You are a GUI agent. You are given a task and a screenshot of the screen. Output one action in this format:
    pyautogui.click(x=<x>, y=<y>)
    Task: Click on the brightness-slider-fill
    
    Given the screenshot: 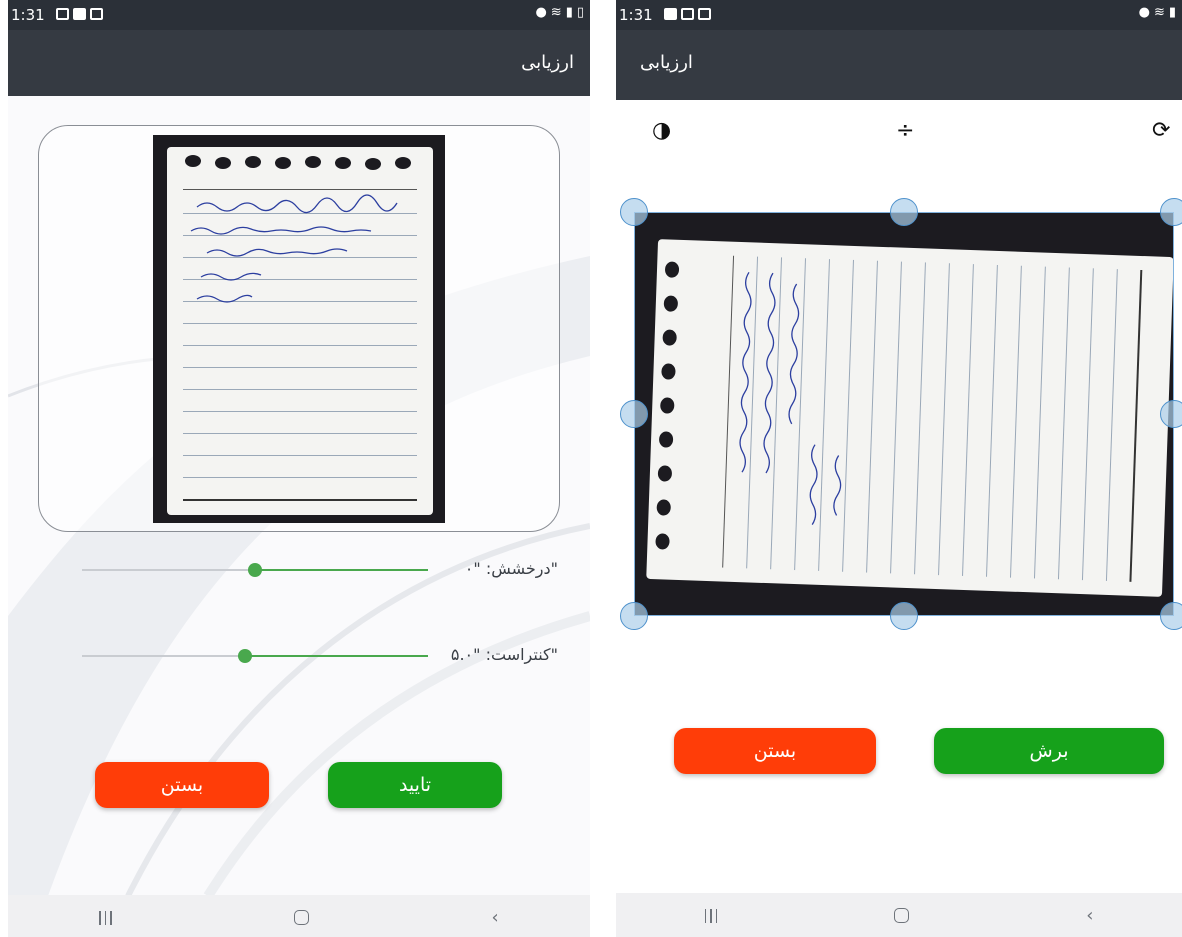 What is the action you would take?
    pyautogui.click(x=341, y=570)
    